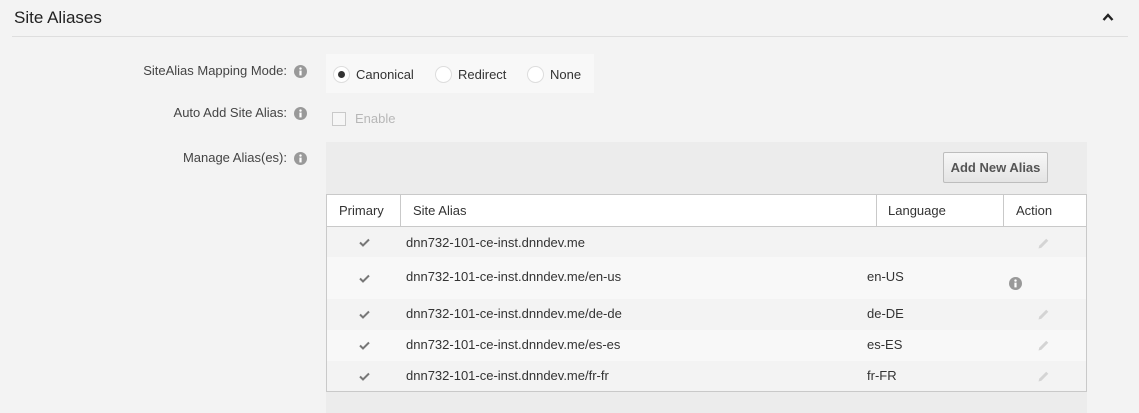 The image size is (1139, 413). What do you see at coordinates (885, 344) in the screenshot?
I see `language-cell: es-ES` at bounding box center [885, 344].